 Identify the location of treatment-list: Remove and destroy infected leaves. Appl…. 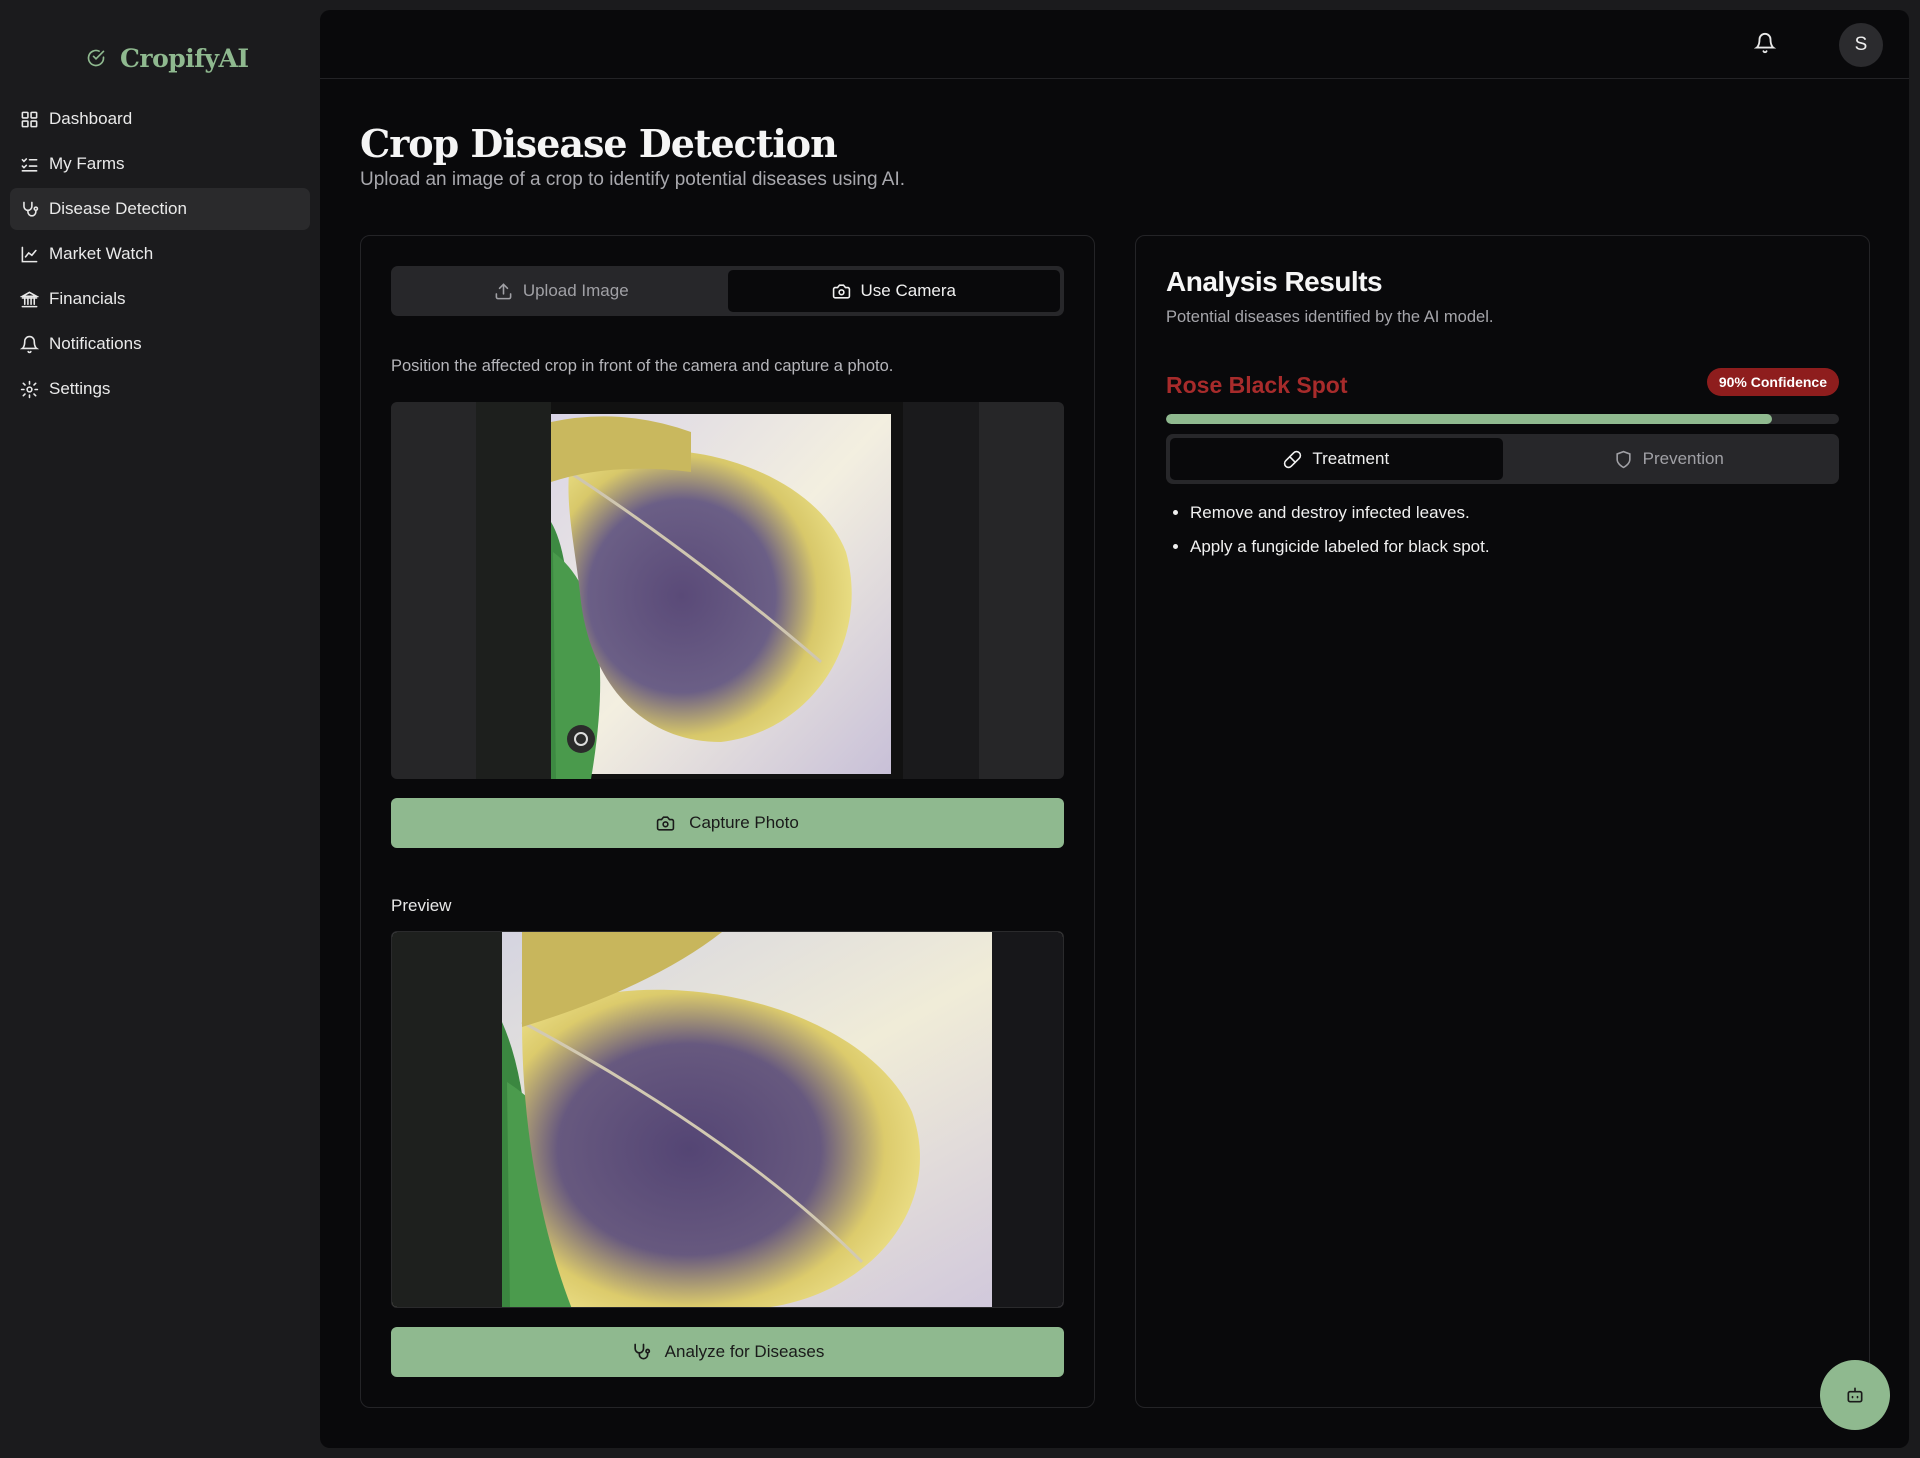
(1328, 537).